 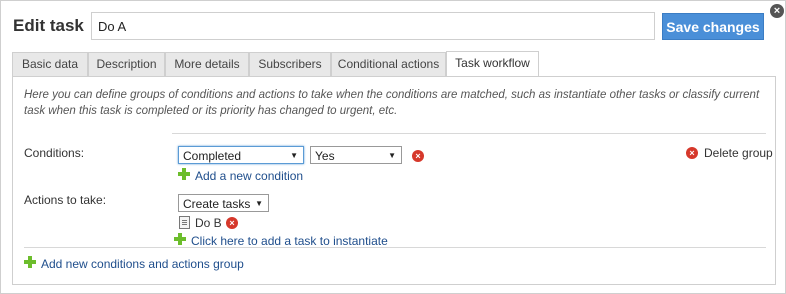 I want to click on dialog-title: Edit task, so click(x=48, y=25).